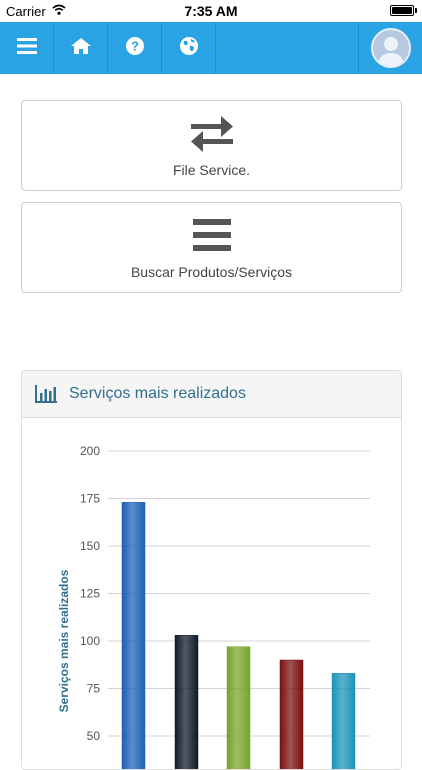  I want to click on y-tick-label: 100, so click(90, 641).